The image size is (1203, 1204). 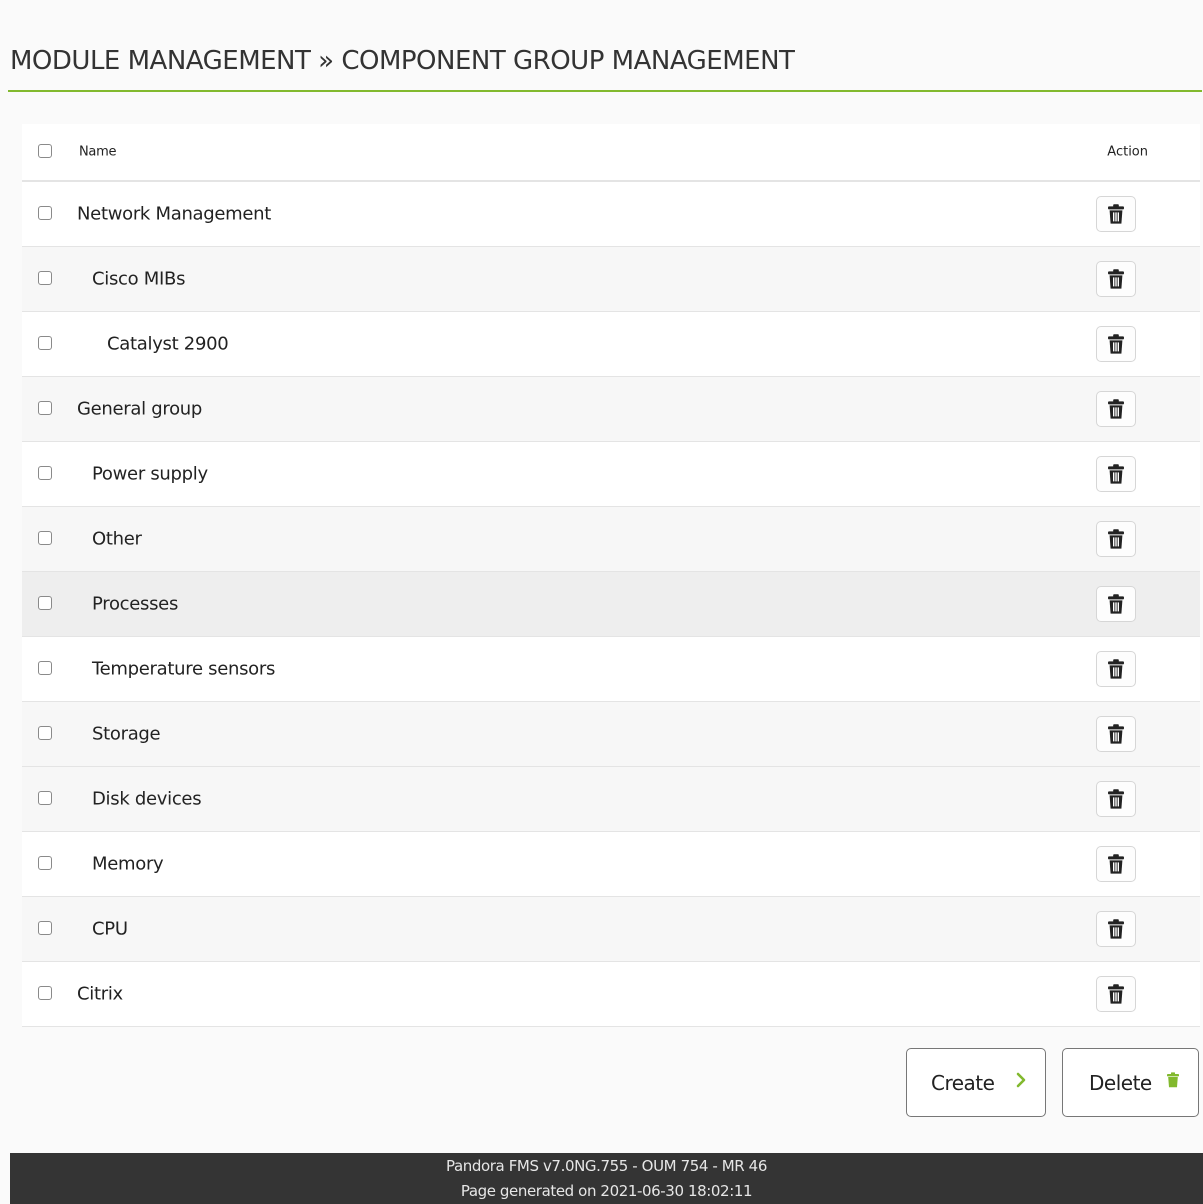 I want to click on table-row: Storage, so click(x=611, y=734).